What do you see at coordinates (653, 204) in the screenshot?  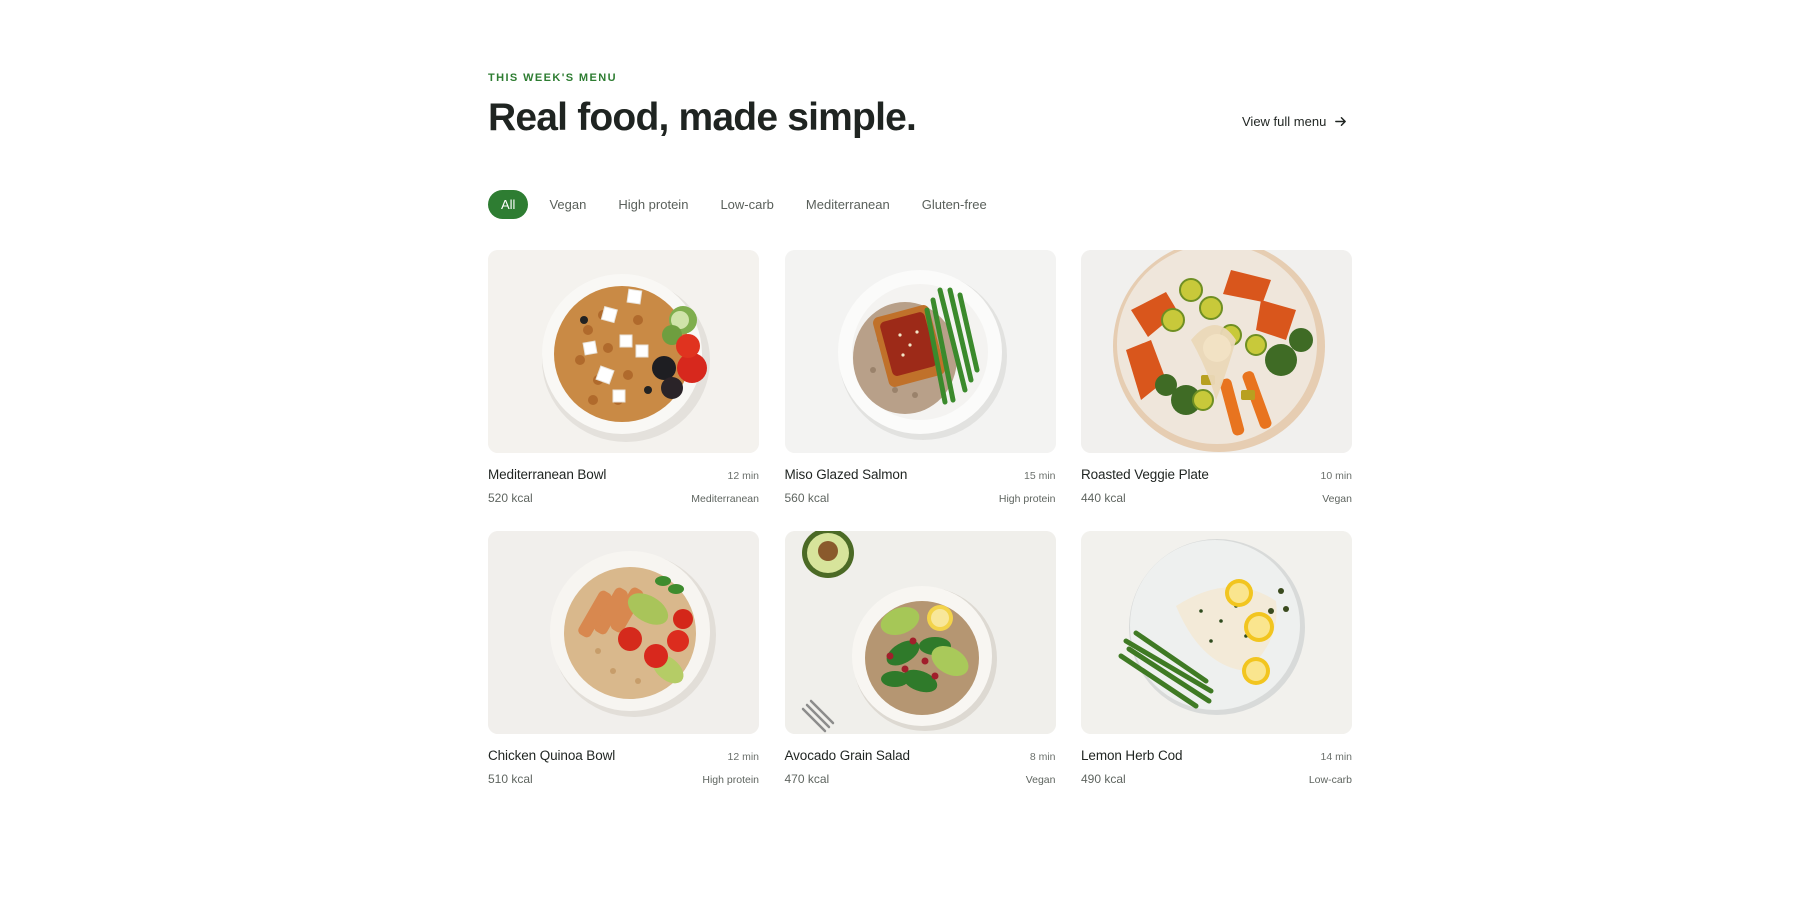 I see `filter-high-protein: High protein` at bounding box center [653, 204].